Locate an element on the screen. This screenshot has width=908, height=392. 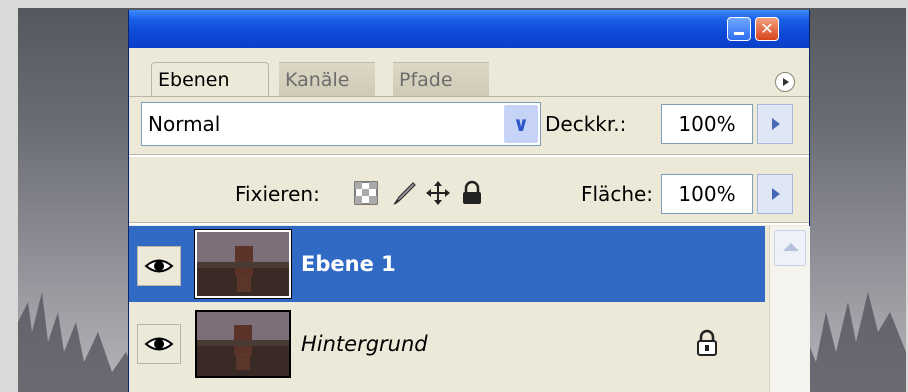
layer-row-hintergrund: Hintergrund is located at coordinates (447, 344).